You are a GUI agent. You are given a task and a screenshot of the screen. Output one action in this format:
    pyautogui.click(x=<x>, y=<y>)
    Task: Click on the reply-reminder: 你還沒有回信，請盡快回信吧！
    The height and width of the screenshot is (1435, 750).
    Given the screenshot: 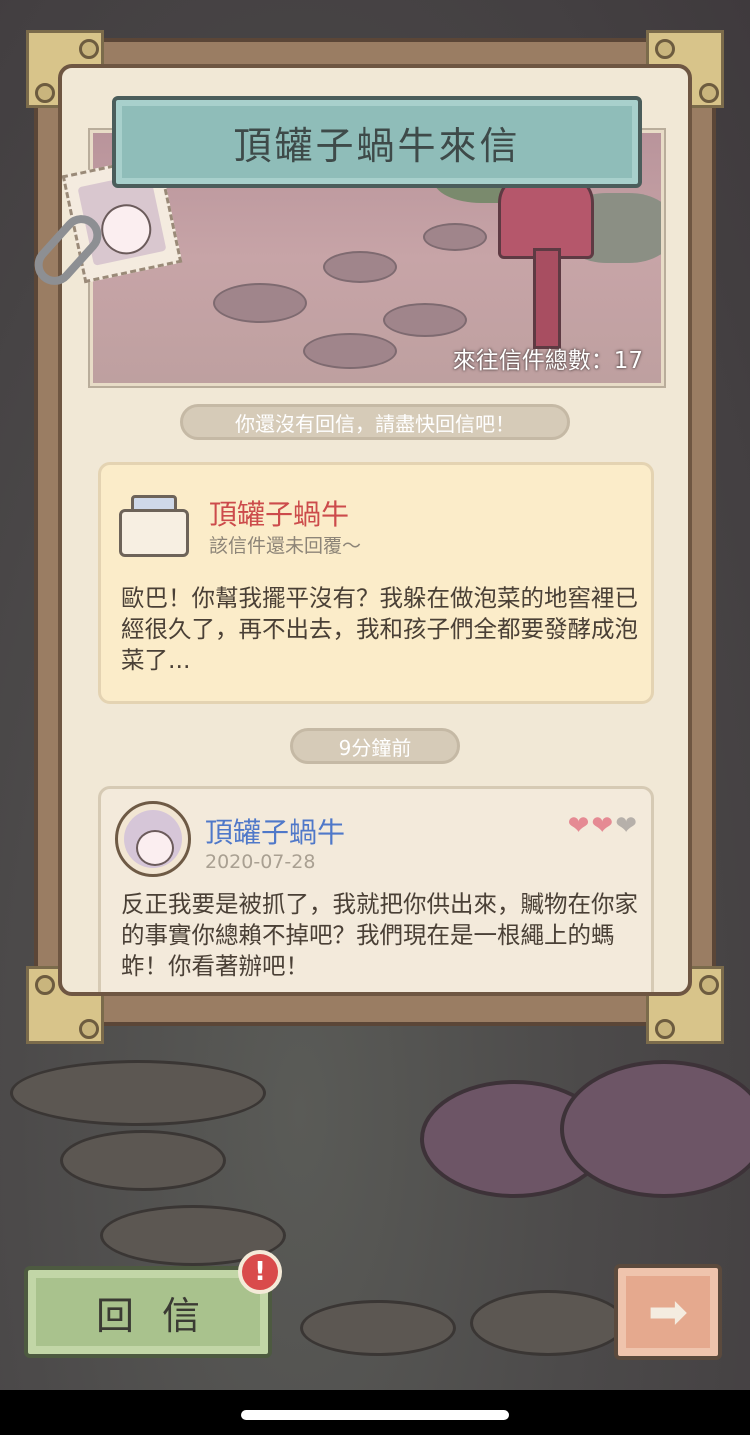 What is the action you would take?
    pyautogui.click(x=375, y=422)
    